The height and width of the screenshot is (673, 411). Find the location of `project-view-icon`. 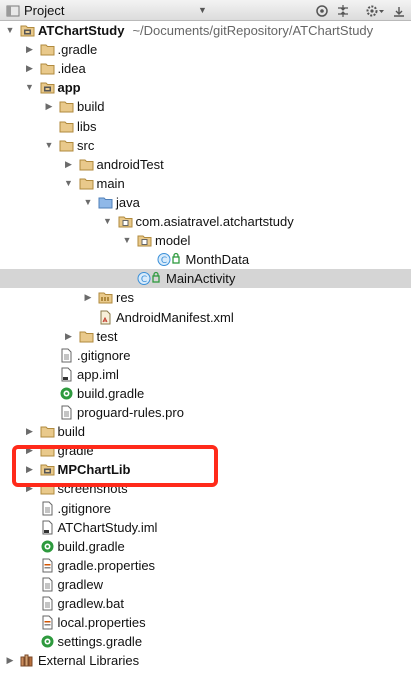

project-view-icon is located at coordinates (13, 10).